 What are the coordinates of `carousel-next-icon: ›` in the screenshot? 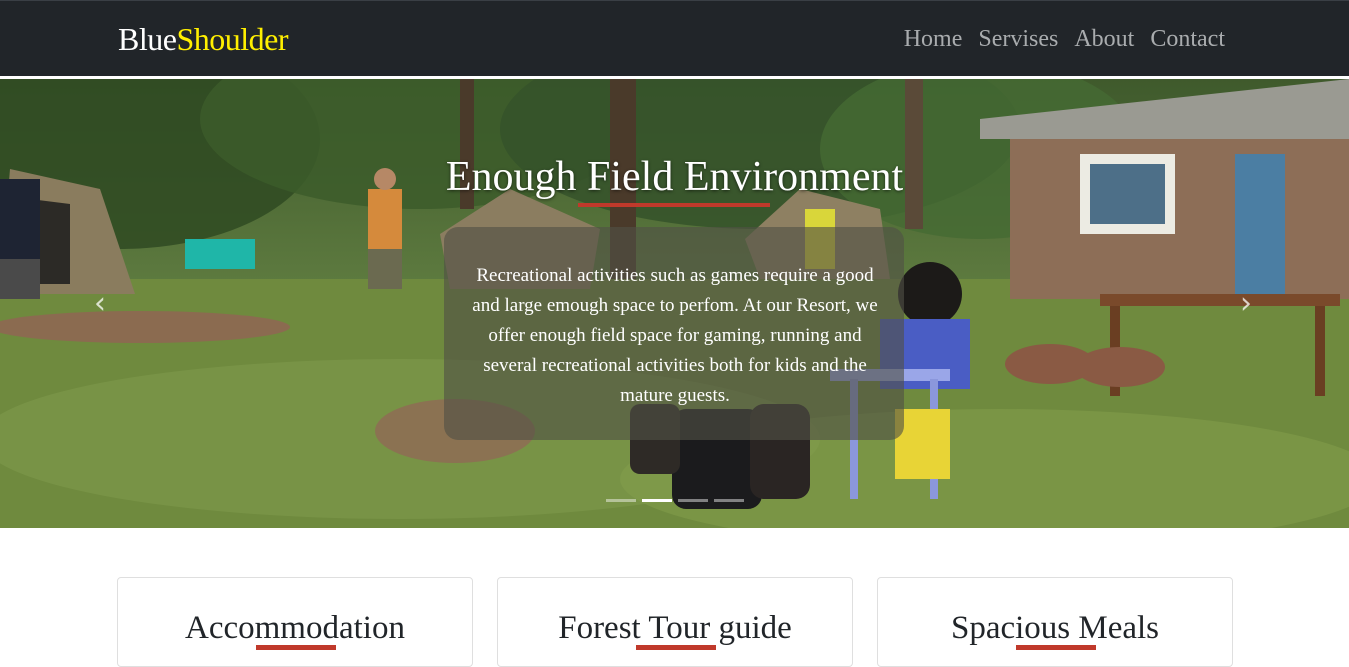 It's located at (1246, 304).